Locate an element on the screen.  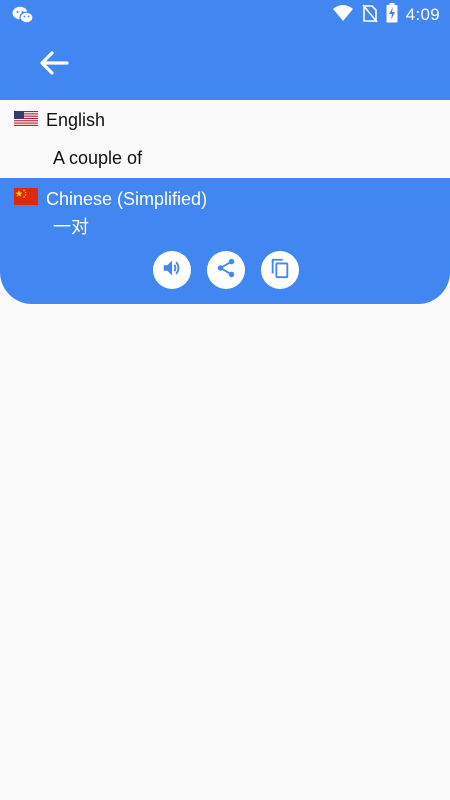
speaker-icon is located at coordinates (172, 270).